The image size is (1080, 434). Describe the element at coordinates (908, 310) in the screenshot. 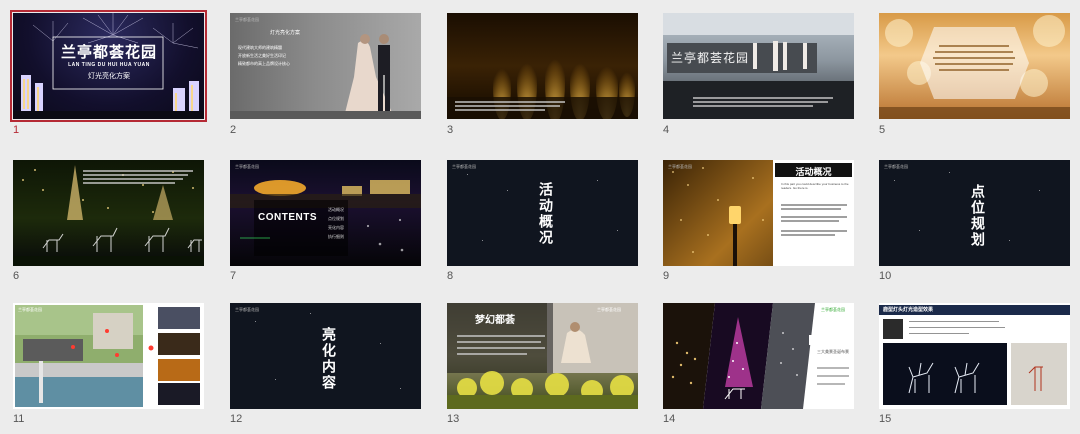

I see `slide-15-heading: 鹿型灯头灯光造型效果` at that location.